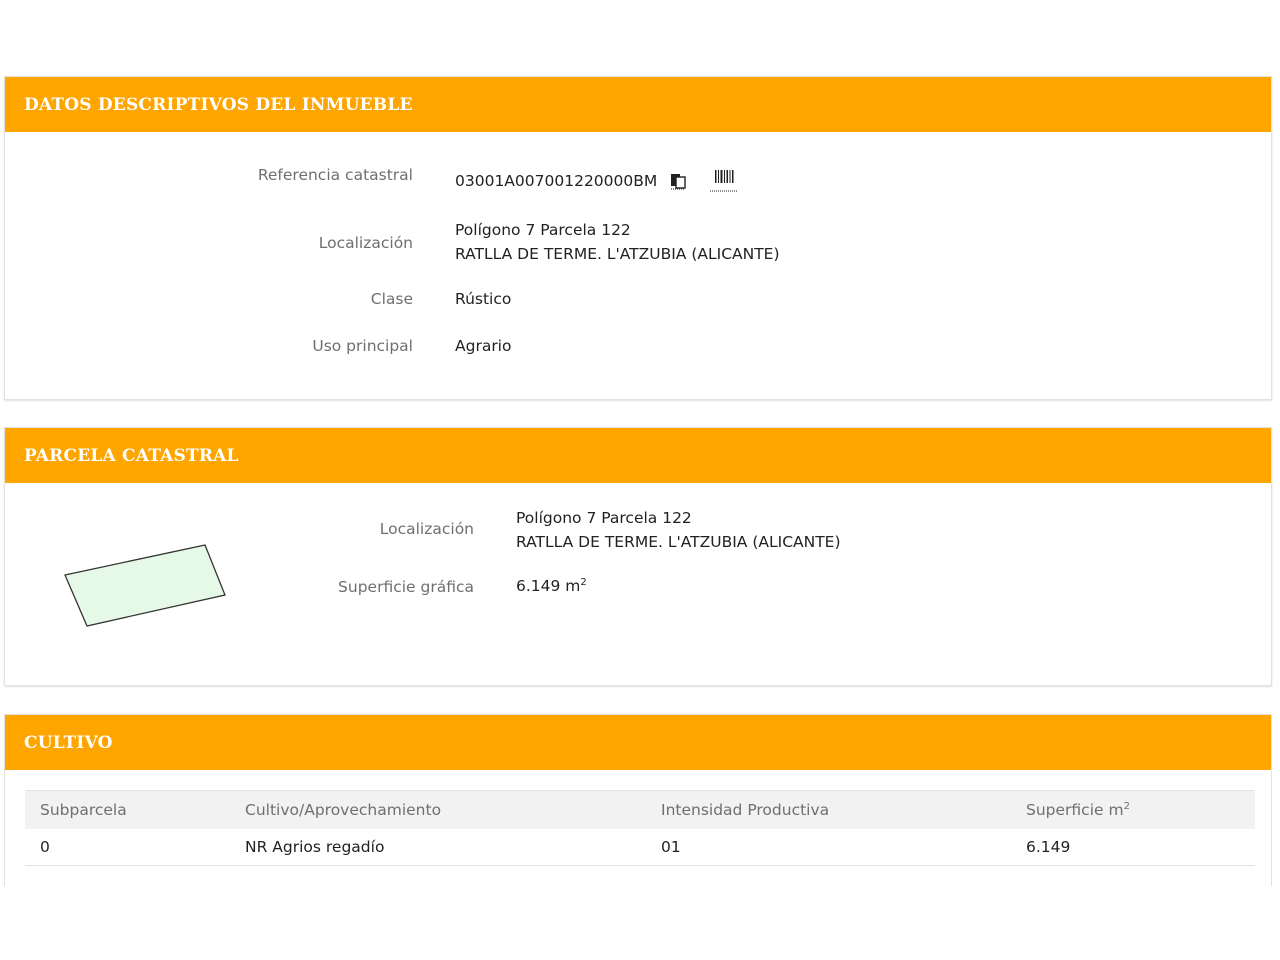  Describe the element at coordinates (604, 518) in the screenshot. I see `parcela-localizacion-line1: Polígono 7 Parcela 122` at that location.